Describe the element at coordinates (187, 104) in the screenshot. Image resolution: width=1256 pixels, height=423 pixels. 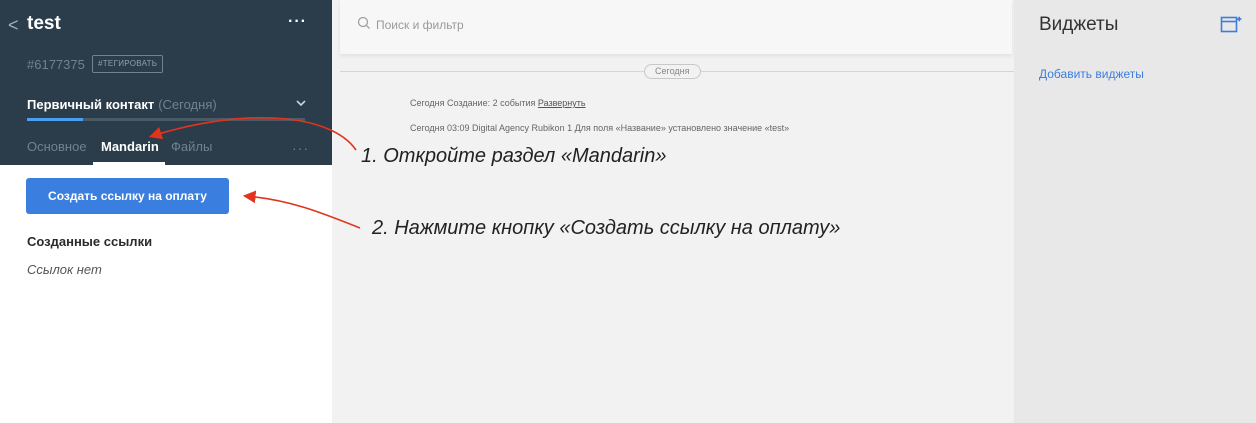
I see `stage-date: (Сегодня)` at that location.